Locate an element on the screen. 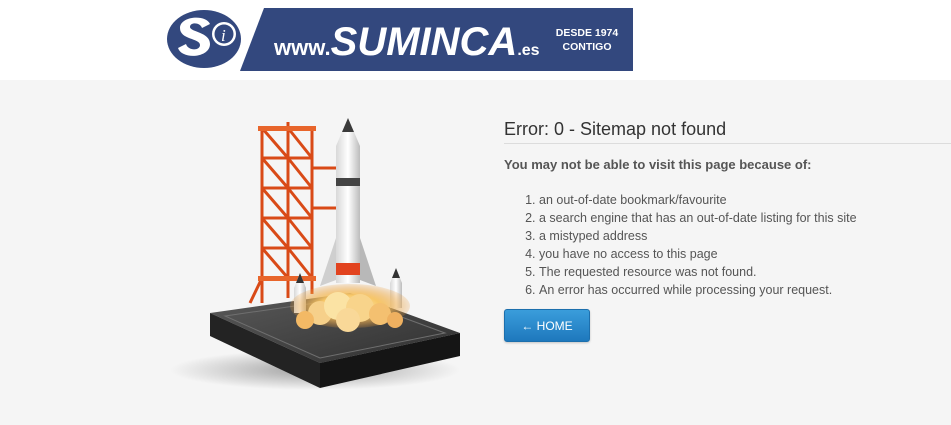  logo-tagline-line2: CONTIGO is located at coordinates (587, 47).